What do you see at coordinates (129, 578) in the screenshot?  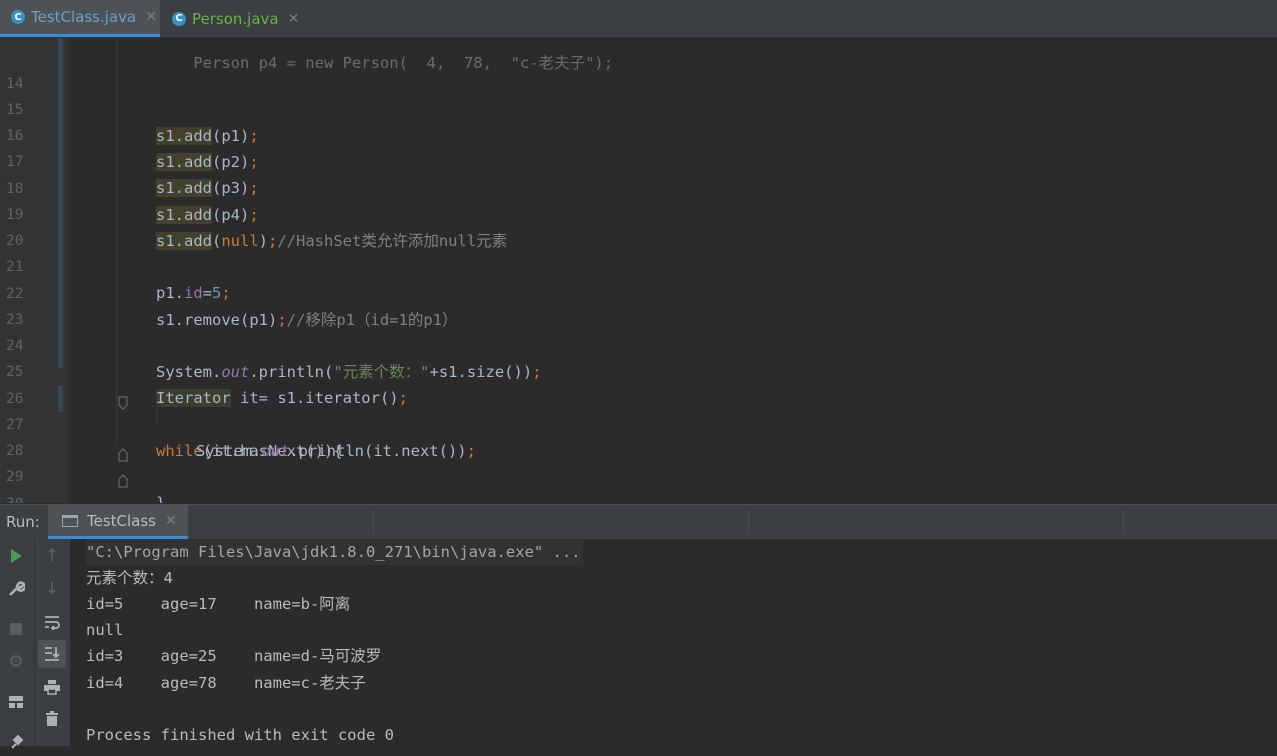 I see `console-line: 元素个数：4` at bounding box center [129, 578].